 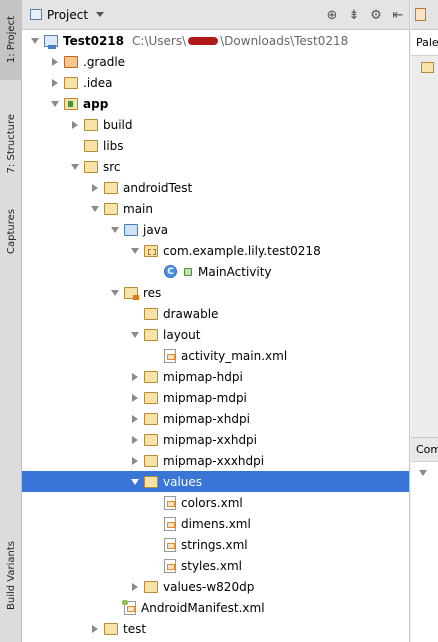 I want to click on tree-row-mainactivity: C MainActivity, so click(x=215, y=271).